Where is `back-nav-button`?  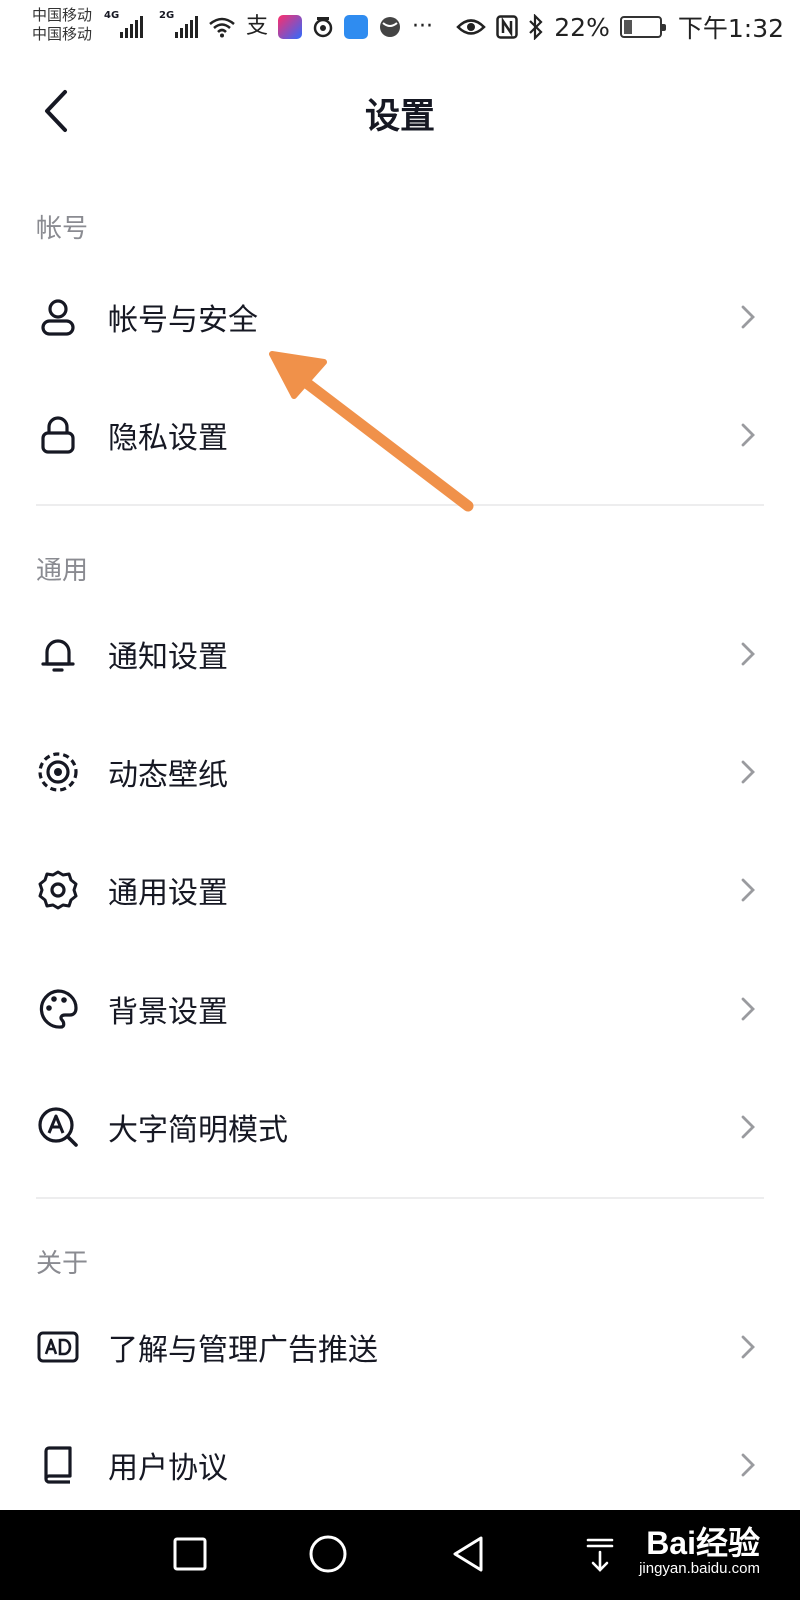 back-nav-button is located at coordinates (468, 1554).